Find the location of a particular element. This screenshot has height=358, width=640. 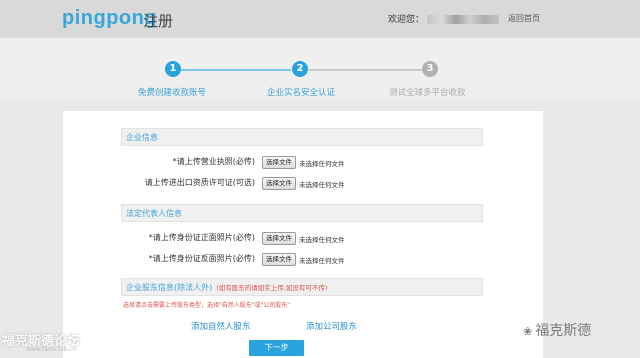

shareholders-note: (如有股东的请如实上传,如没有可不传) is located at coordinates (272, 288).